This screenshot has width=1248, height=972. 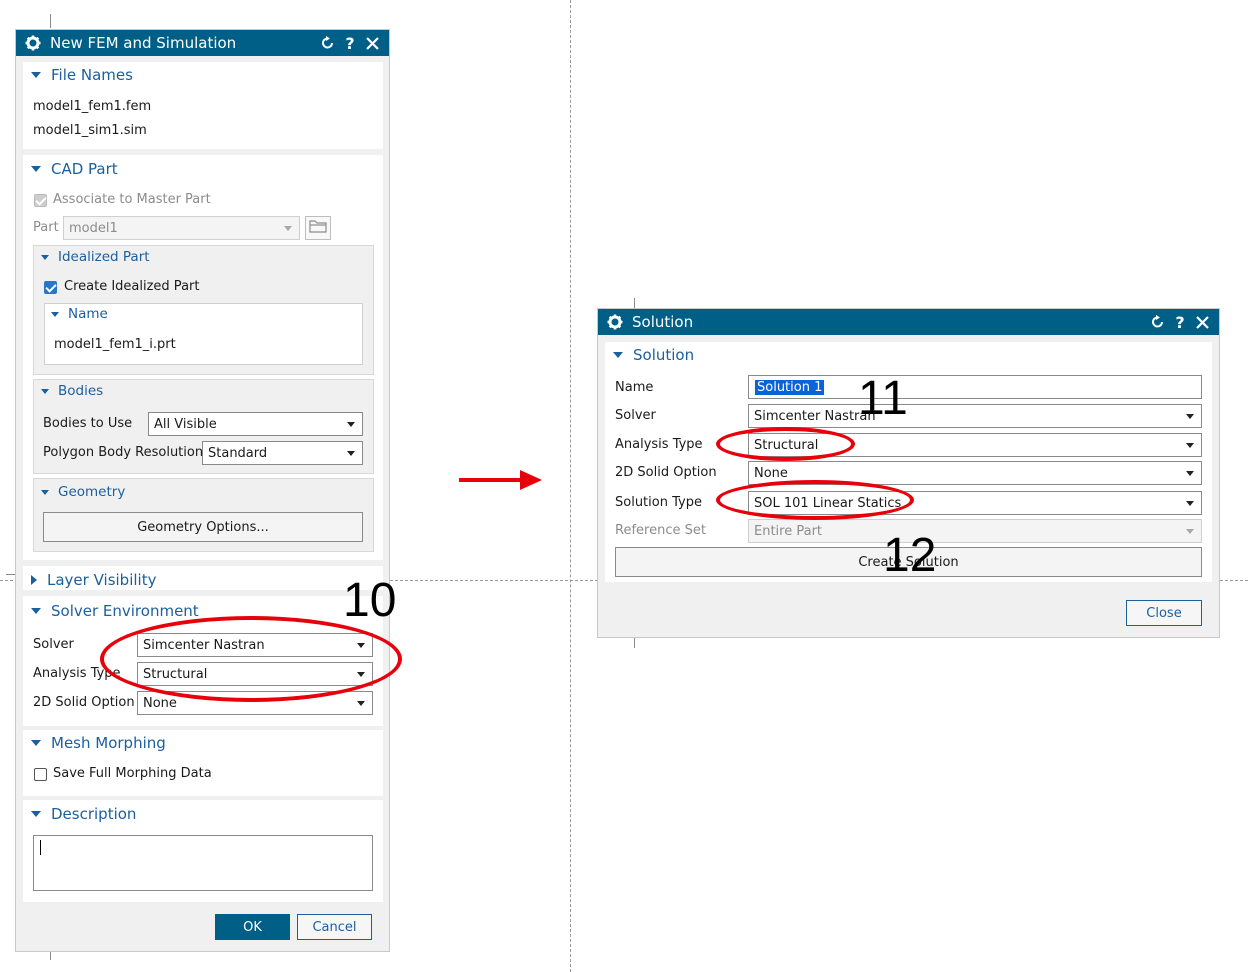 What do you see at coordinates (658, 502) in the screenshot?
I see `solution-type-label: Solution Type` at bounding box center [658, 502].